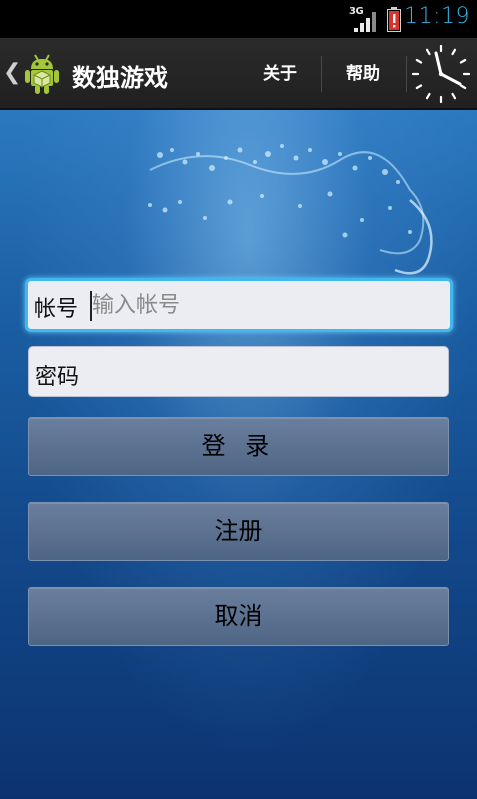 The image size is (477, 799). What do you see at coordinates (363, 74) in the screenshot?
I see `help-button: 帮助` at bounding box center [363, 74].